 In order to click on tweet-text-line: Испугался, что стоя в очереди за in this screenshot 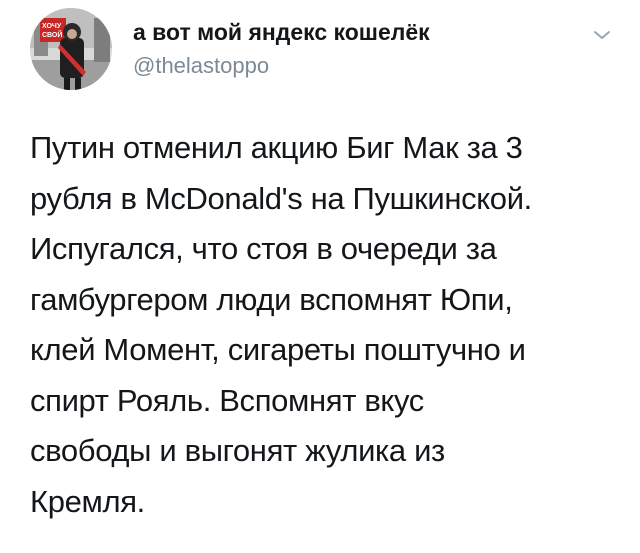, I will do `click(263, 248)`.